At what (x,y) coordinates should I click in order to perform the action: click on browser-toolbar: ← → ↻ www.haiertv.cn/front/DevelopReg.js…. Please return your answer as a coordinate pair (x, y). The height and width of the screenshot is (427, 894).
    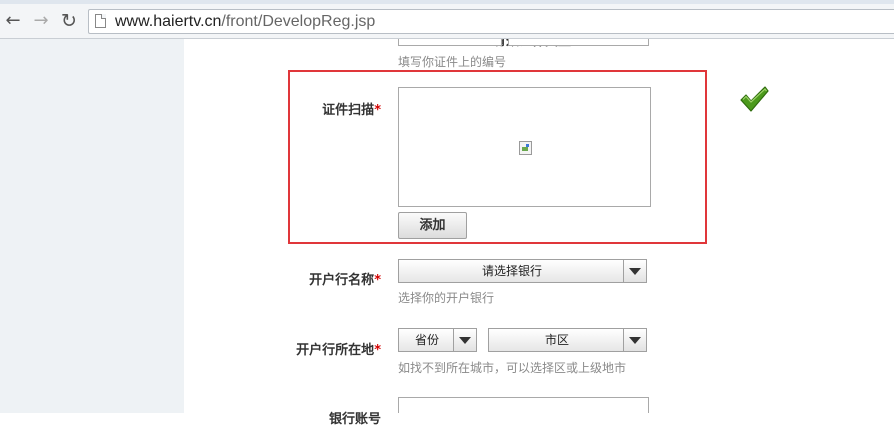
    Looking at the image, I should click on (447, 21).